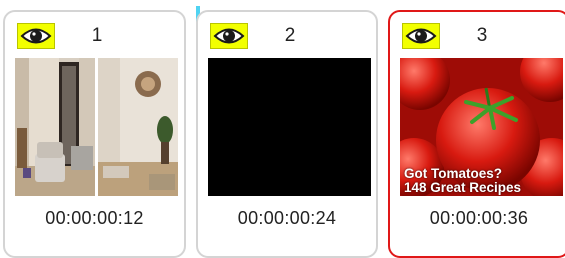 The height and width of the screenshot is (258, 565). What do you see at coordinates (453, 173) in the screenshot?
I see `caption-line-1: Got Tomatoes?` at bounding box center [453, 173].